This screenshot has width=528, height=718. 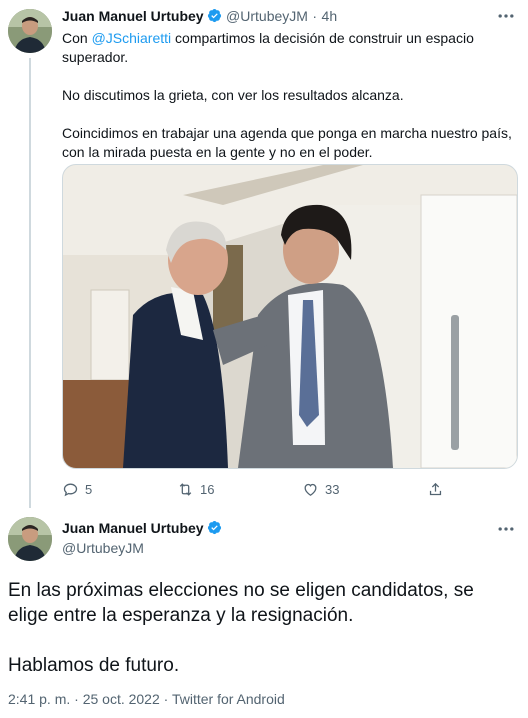 What do you see at coordinates (94, 665) in the screenshot?
I see `text-para2: Hablamos de futuro.` at bounding box center [94, 665].